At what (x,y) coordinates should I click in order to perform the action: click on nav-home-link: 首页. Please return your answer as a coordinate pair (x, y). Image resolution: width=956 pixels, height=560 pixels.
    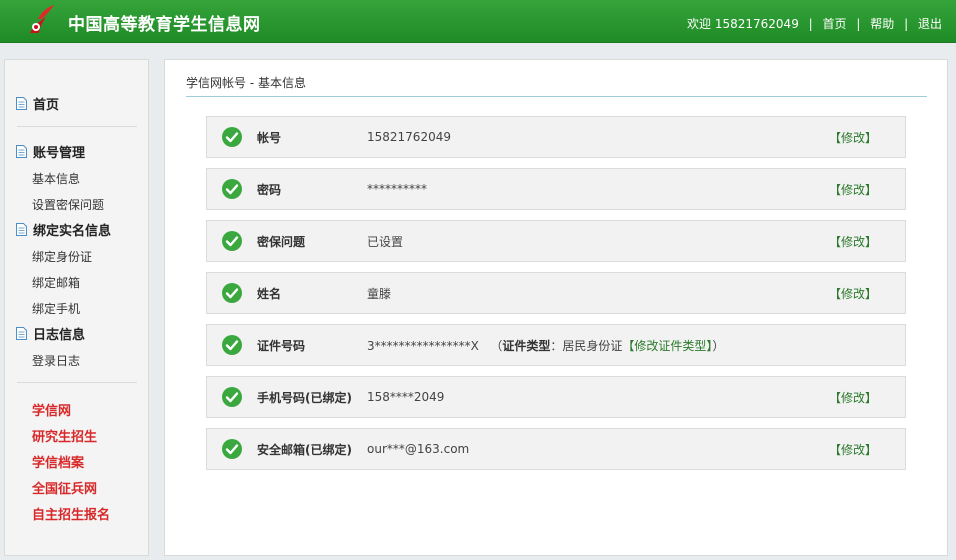
    Looking at the image, I should click on (835, 24).